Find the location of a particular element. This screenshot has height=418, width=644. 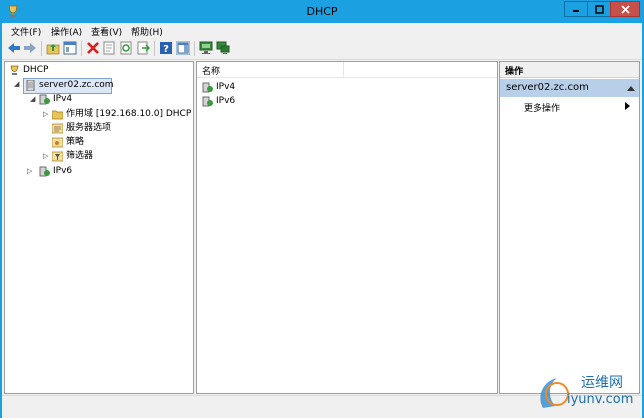

watermark: 运维网 iyunv.com is located at coordinates (588, 391).